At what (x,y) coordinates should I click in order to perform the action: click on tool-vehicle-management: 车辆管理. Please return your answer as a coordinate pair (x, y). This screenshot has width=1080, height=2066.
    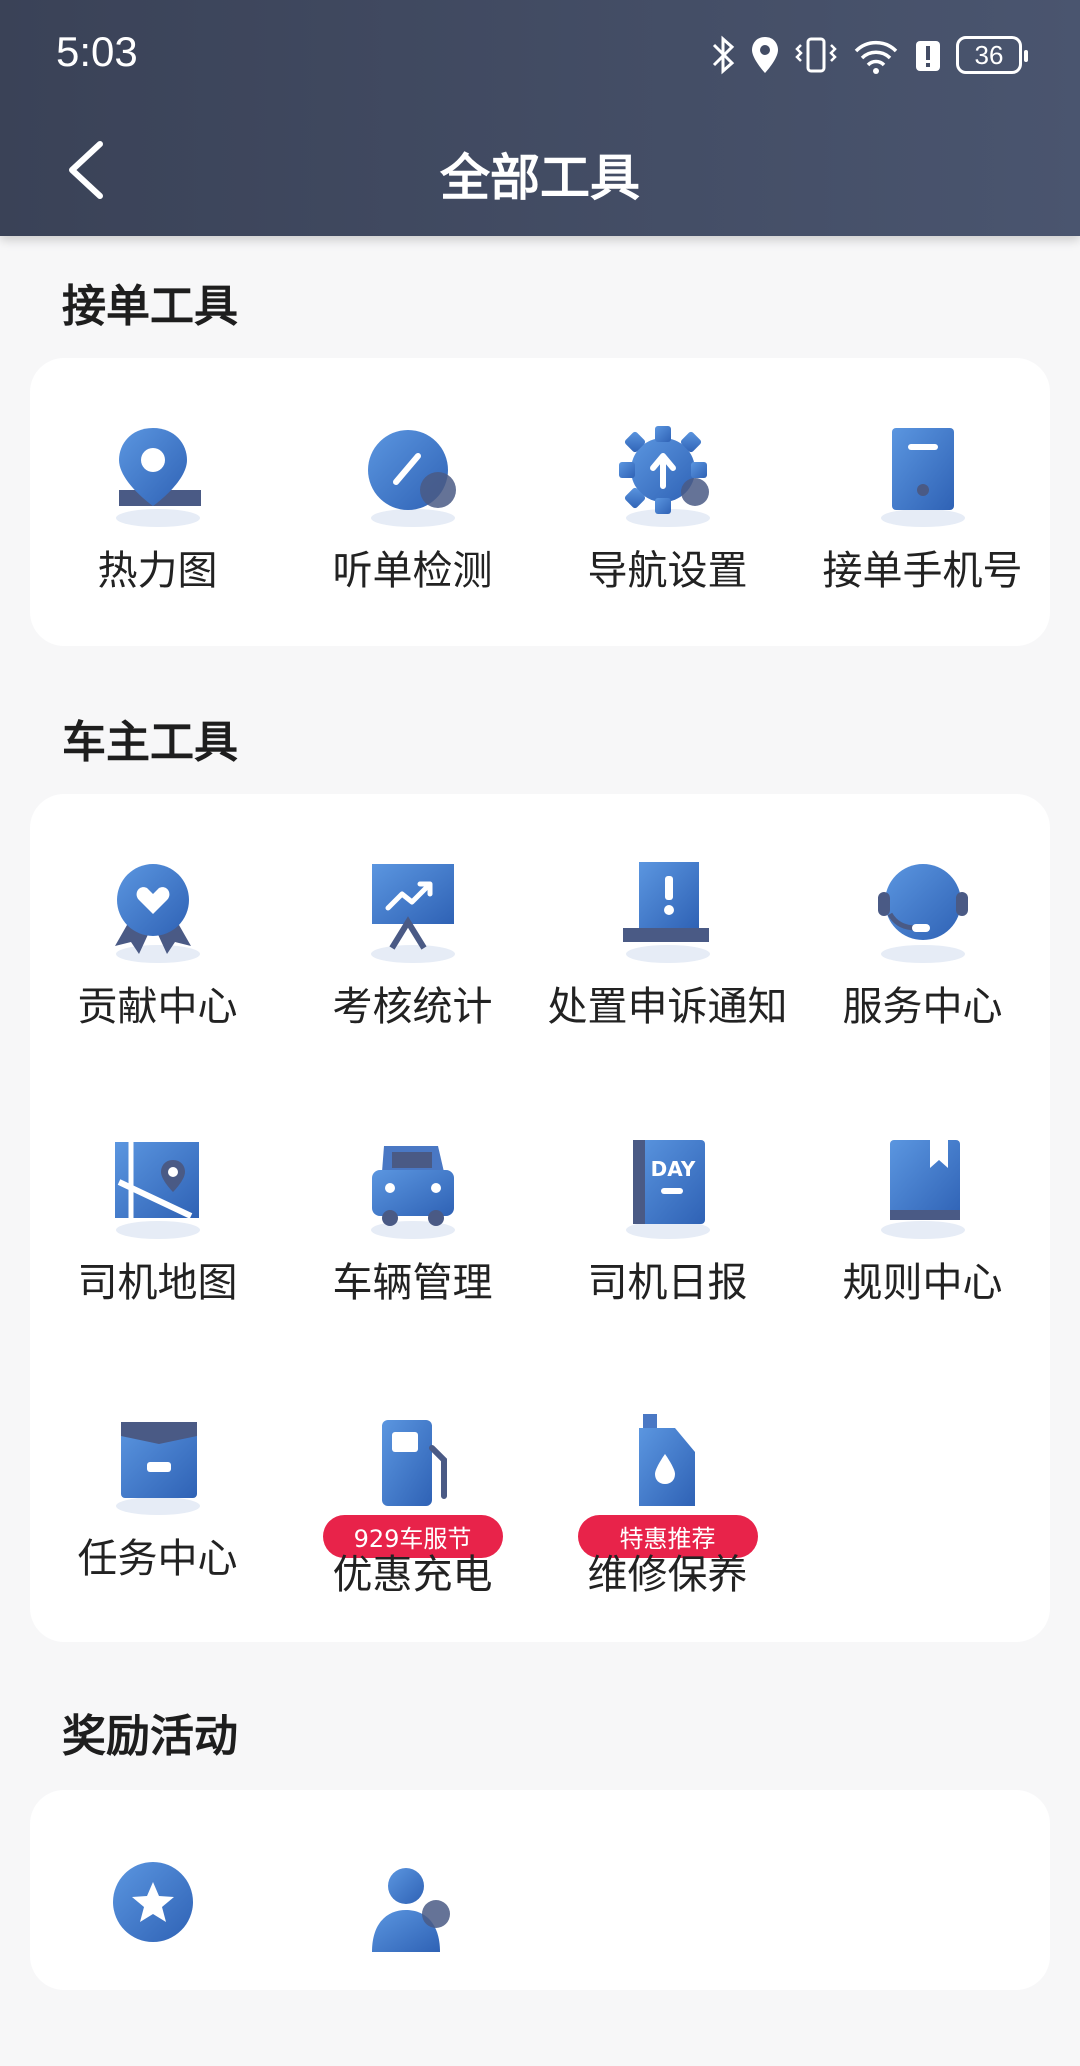
    Looking at the image, I should click on (412, 1208).